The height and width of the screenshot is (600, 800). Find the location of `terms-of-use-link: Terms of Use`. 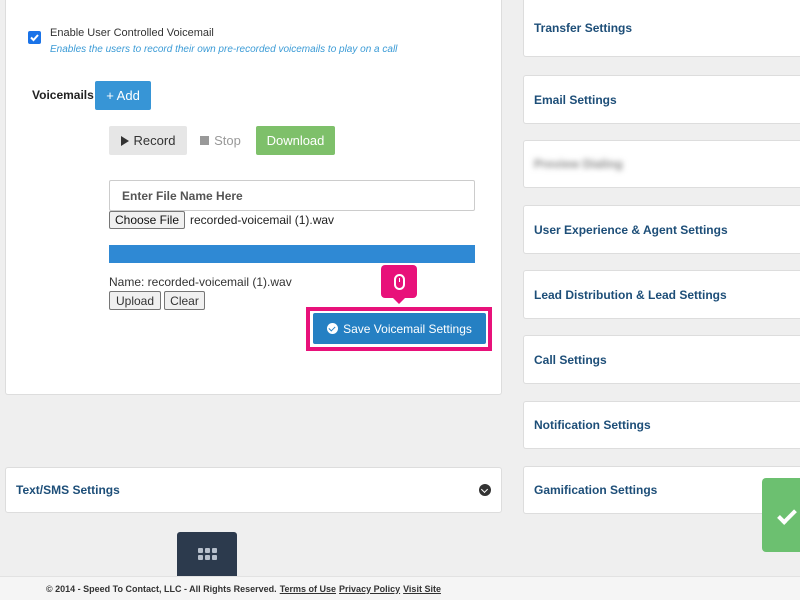

terms-of-use-link: Terms of Use is located at coordinates (308, 589).